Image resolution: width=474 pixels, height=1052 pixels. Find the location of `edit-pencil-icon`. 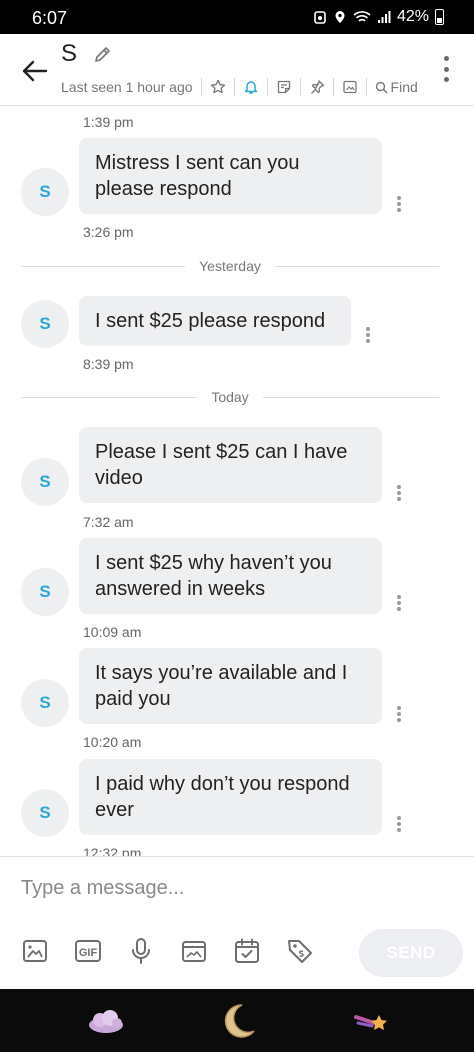

edit-pencil-icon is located at coordinates (103, 54).